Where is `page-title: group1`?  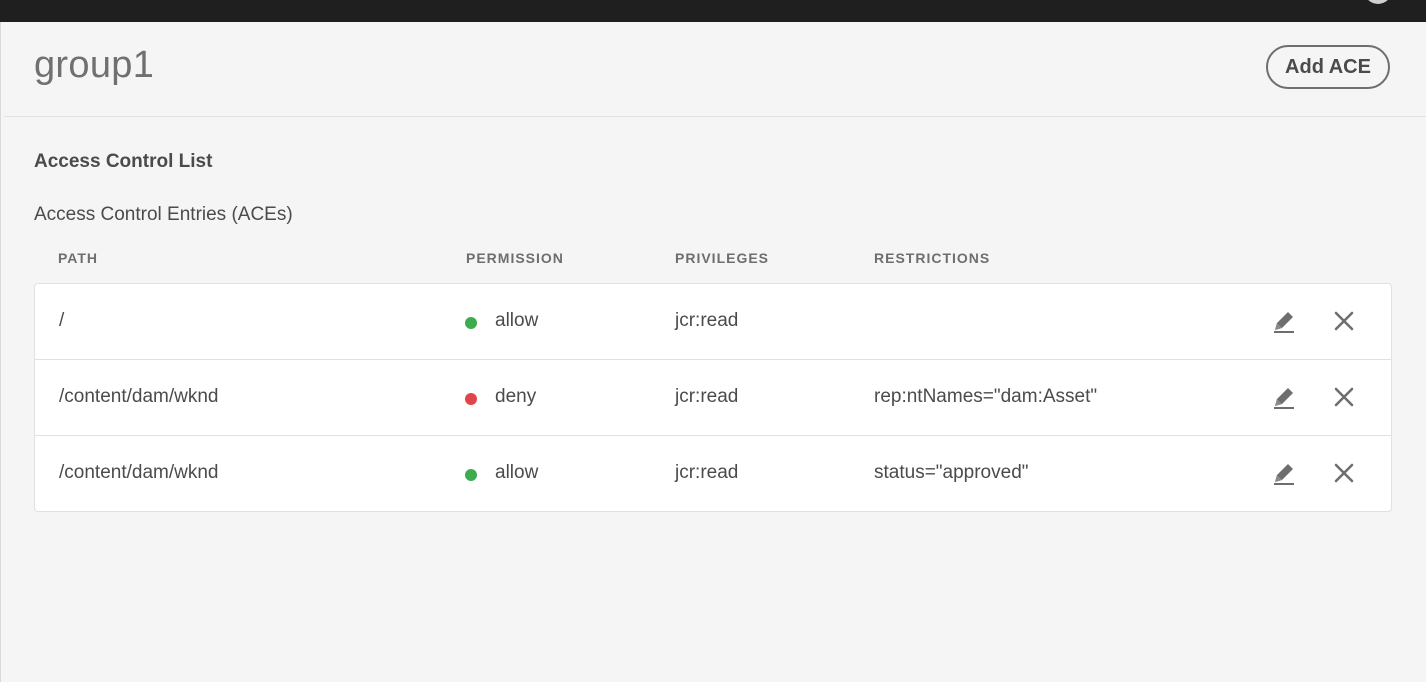 page-title: group1 is located at coordinates (94, 65).